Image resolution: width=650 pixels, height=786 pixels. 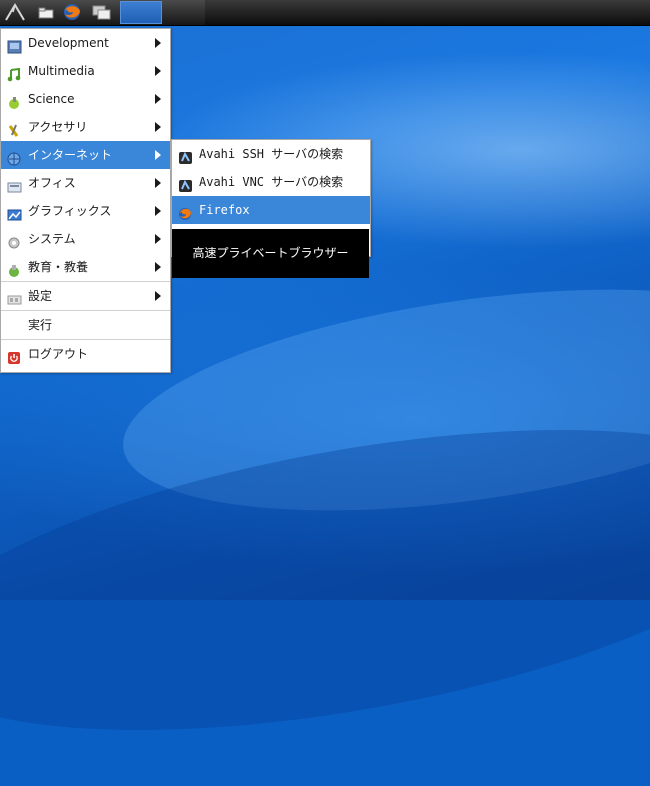 I want to click on menu-item-system: システム, so click(x=85, y=239).